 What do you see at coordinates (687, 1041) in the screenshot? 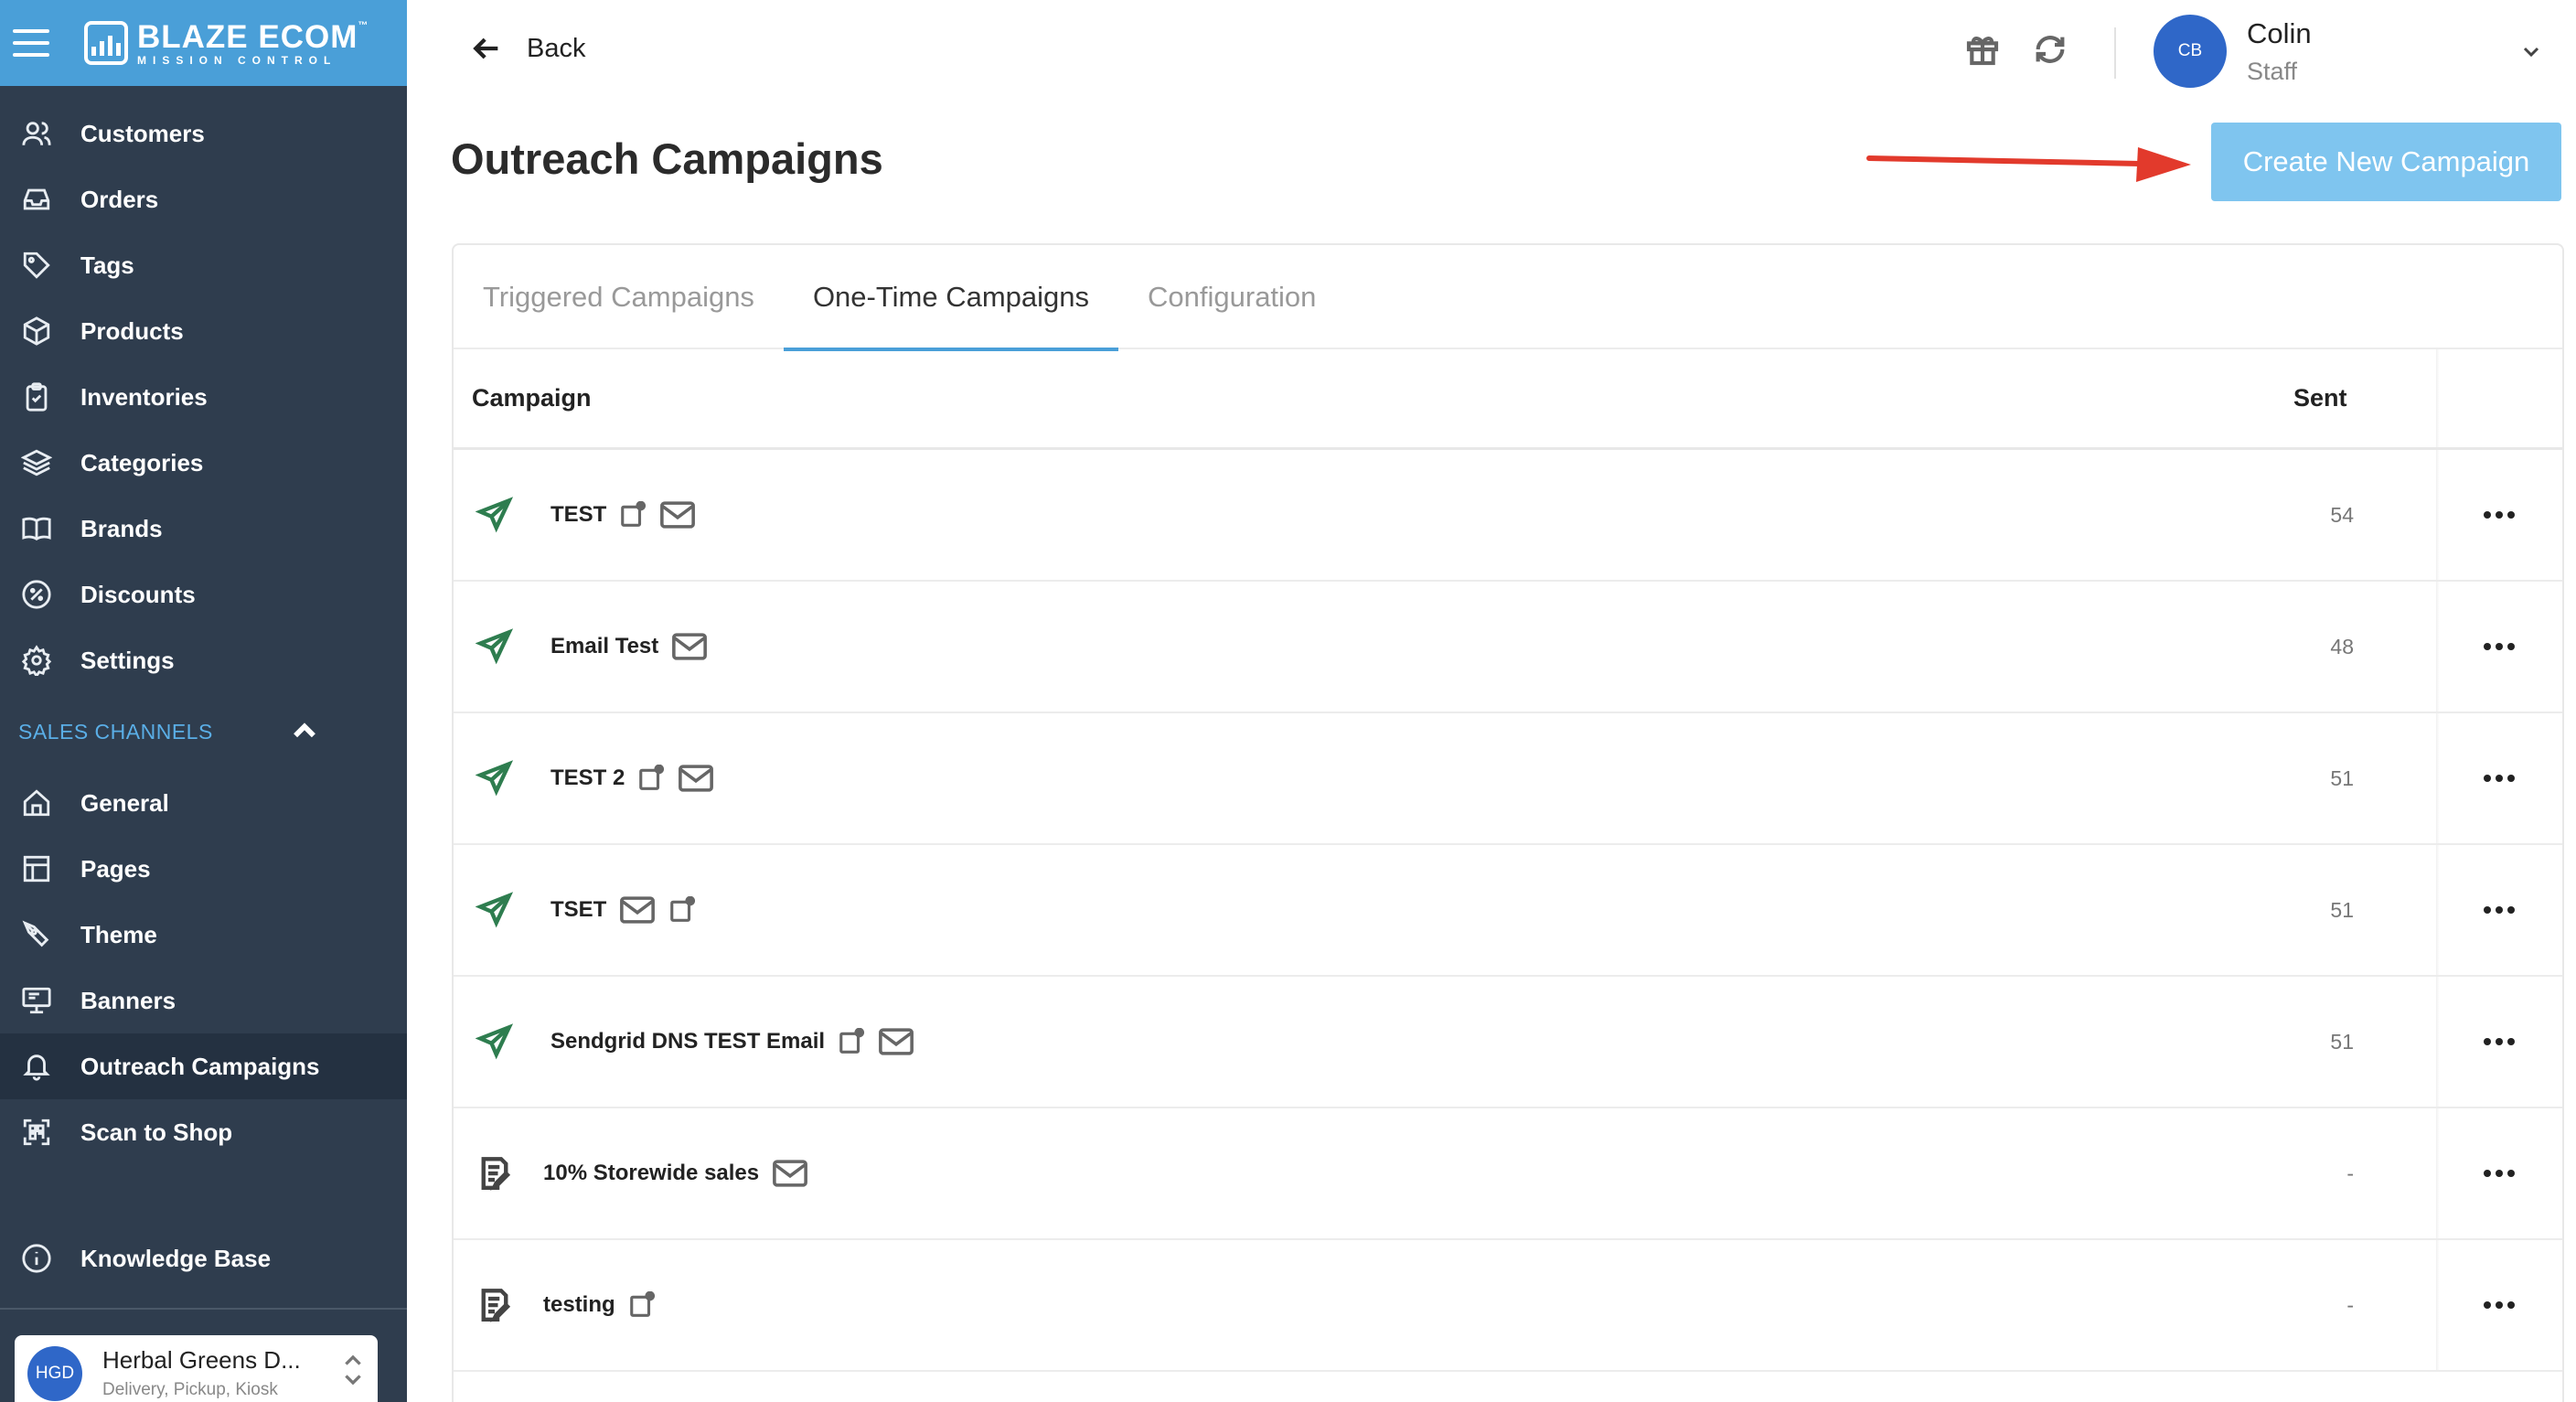
I see `campaign-name: Sendgrid DNS TEST Email` at bounding box center [687, 1041].